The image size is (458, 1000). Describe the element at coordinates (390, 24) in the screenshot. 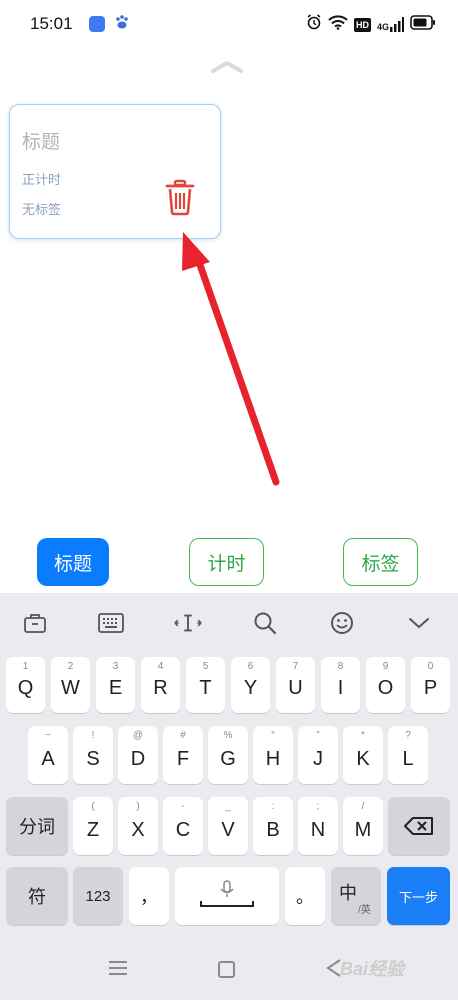

I see `signal-icon: 4G` at that location.